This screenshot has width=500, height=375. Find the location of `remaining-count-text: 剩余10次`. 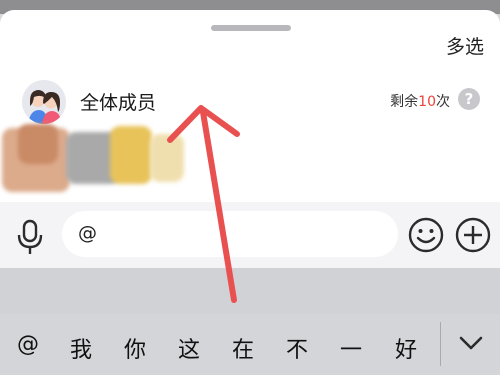

remaining-count-text: 剩余10次 is located at coordinates (420, 101).